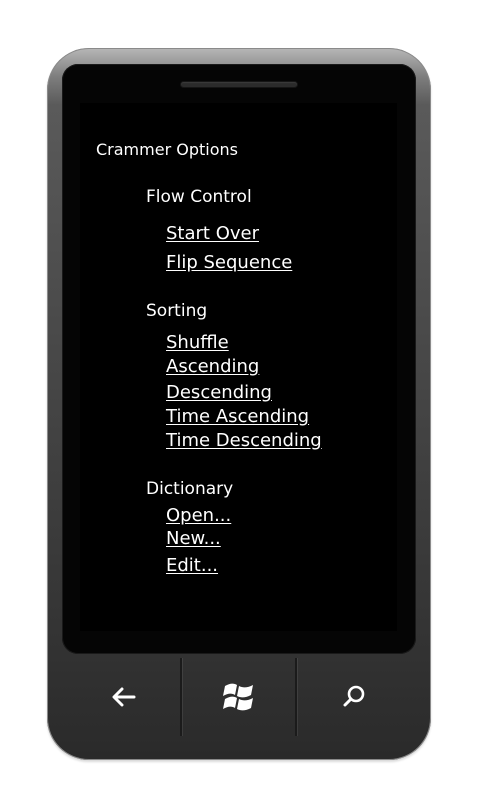 The height and width of the screenshot is (800, 480). Describe the element at coordinates (167, 149) in the screenshot. I see `page-title: Crammer Options` at that location.